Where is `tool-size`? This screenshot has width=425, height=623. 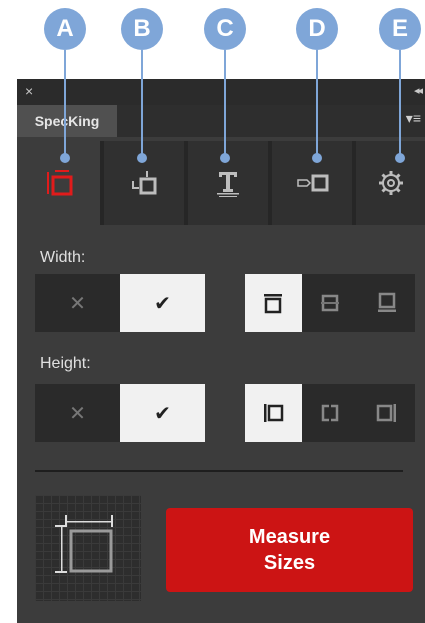 tool-size is located at coordinates (58, 183).